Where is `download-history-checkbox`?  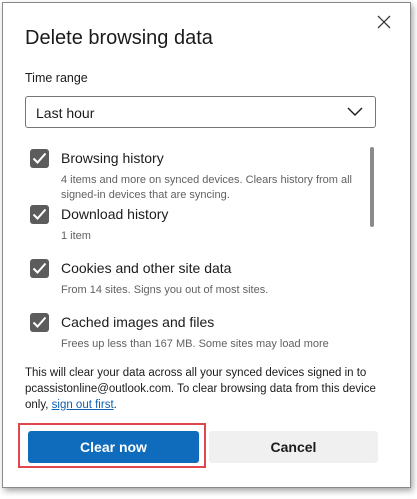
download-history-checkbox is located at coordinates (39, 214).